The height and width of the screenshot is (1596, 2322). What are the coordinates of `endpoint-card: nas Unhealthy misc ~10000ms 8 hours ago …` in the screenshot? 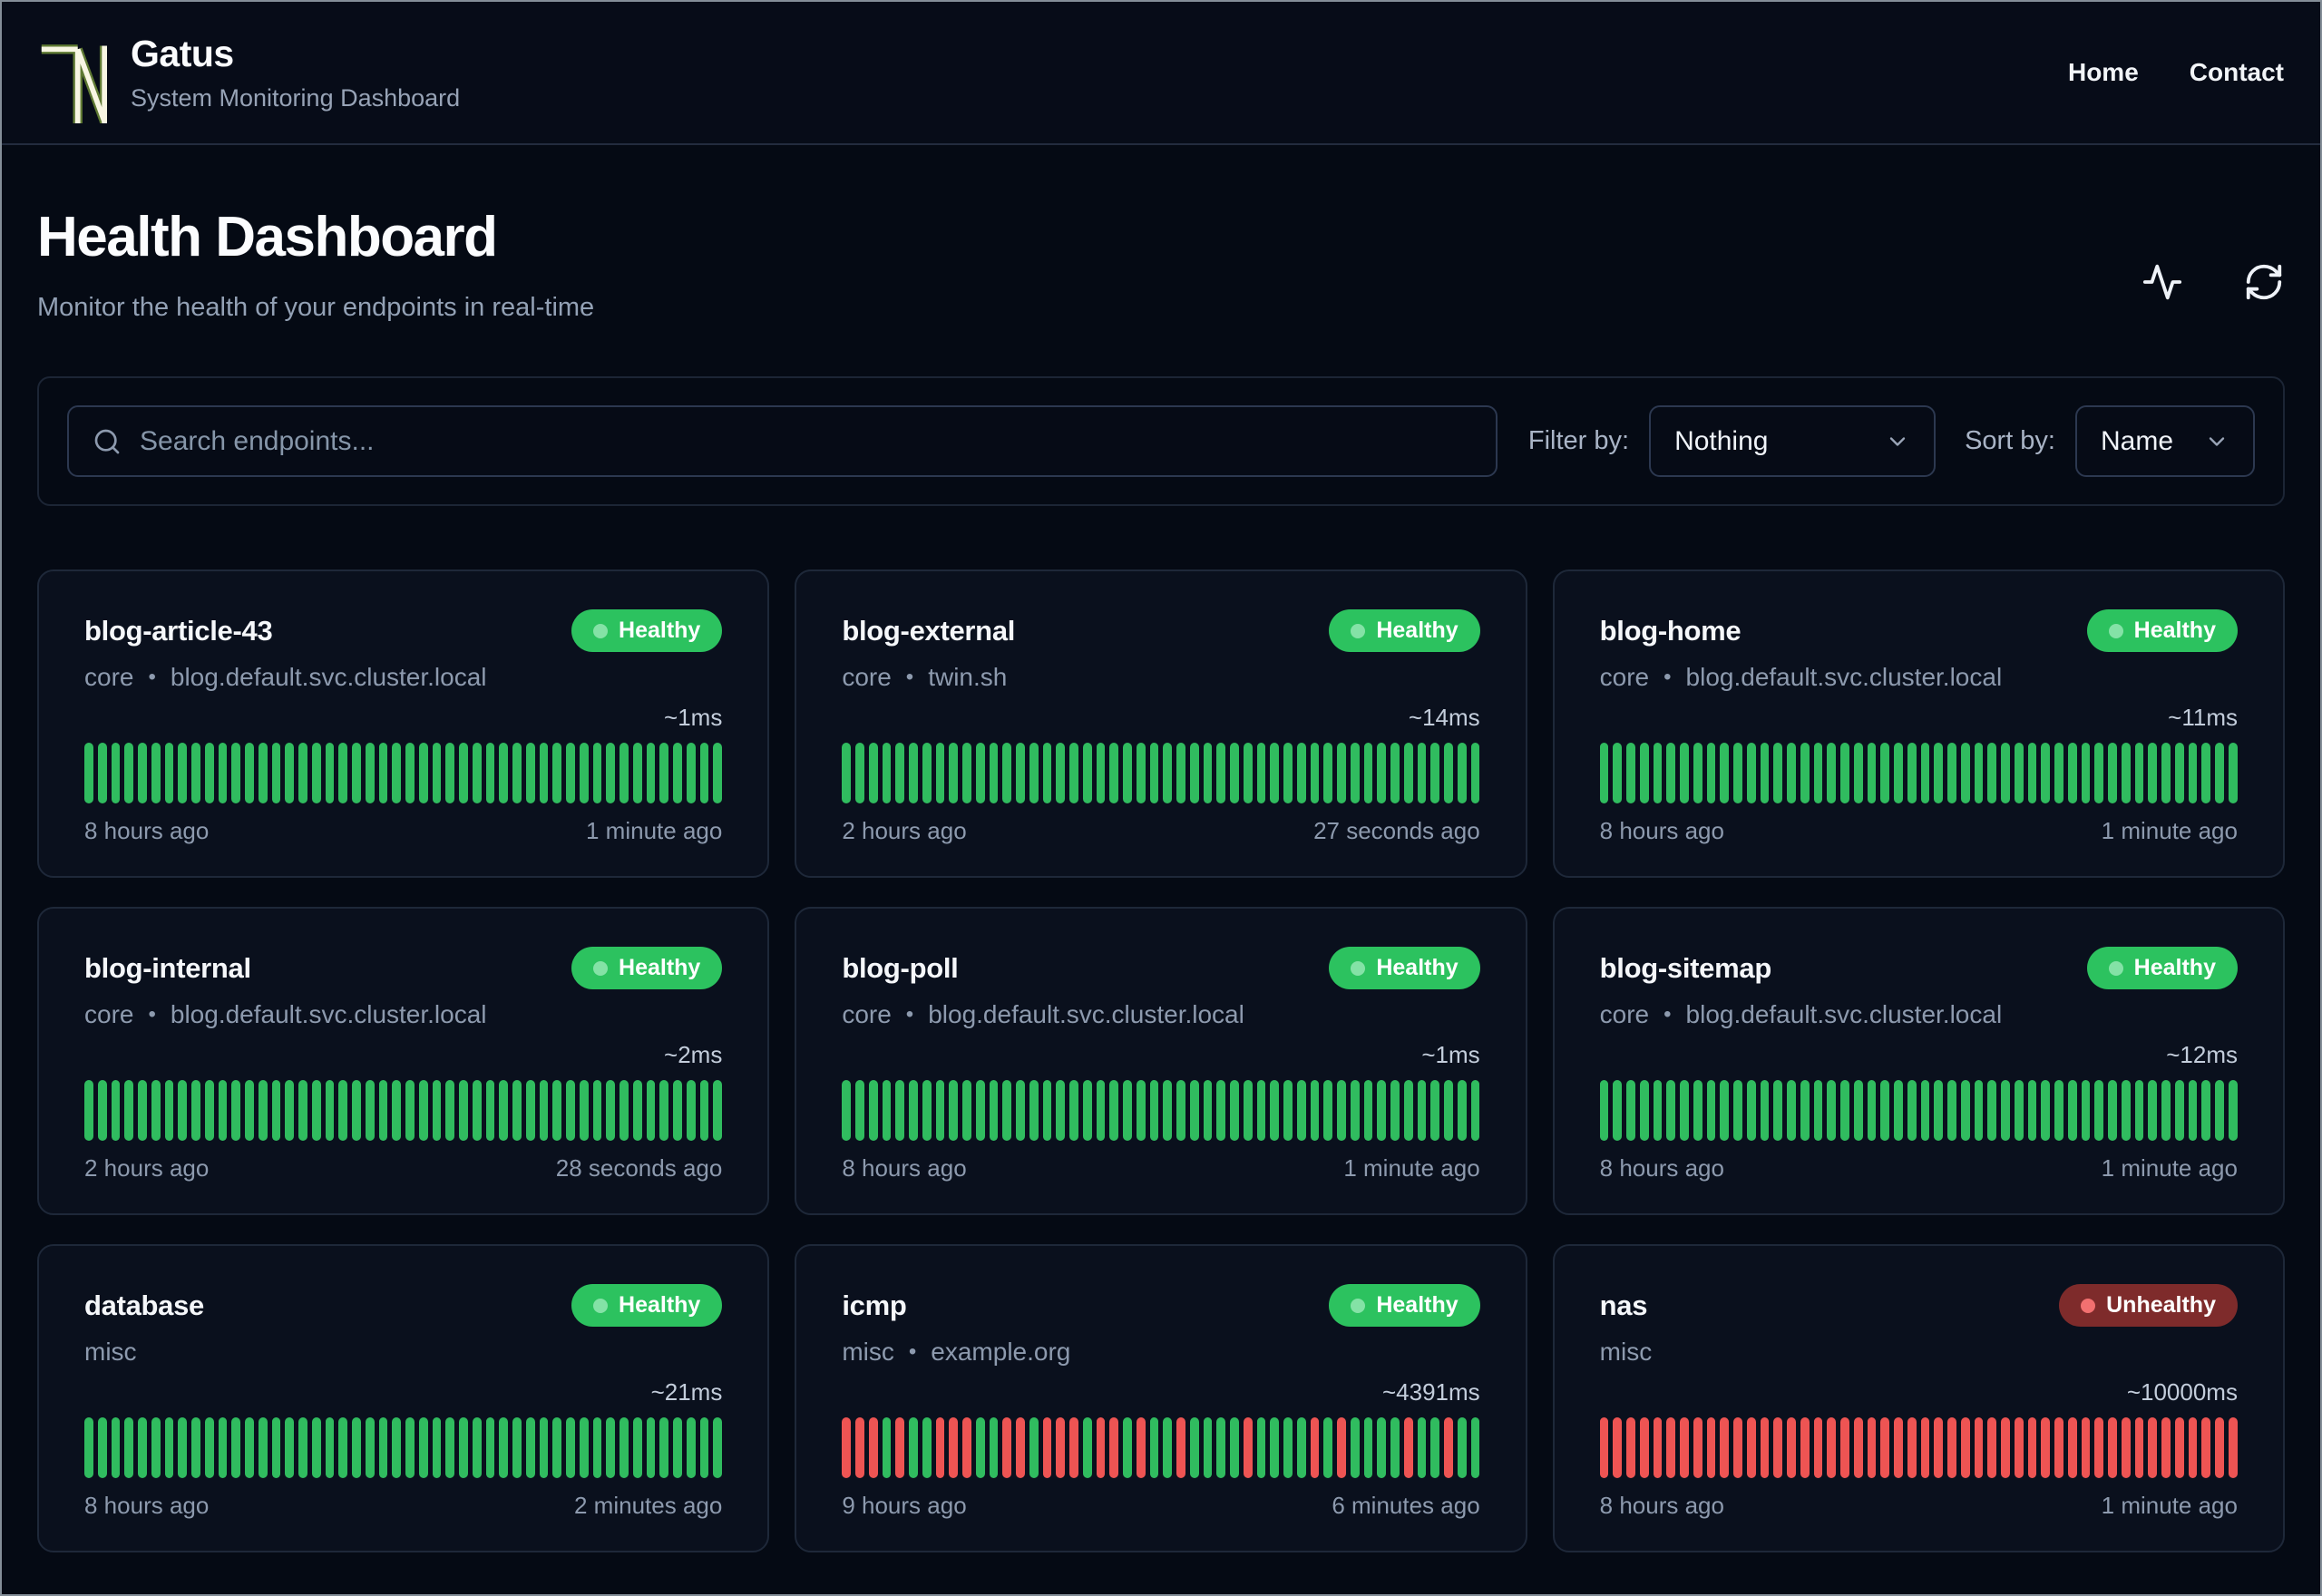 It's located at (1918, 1398).